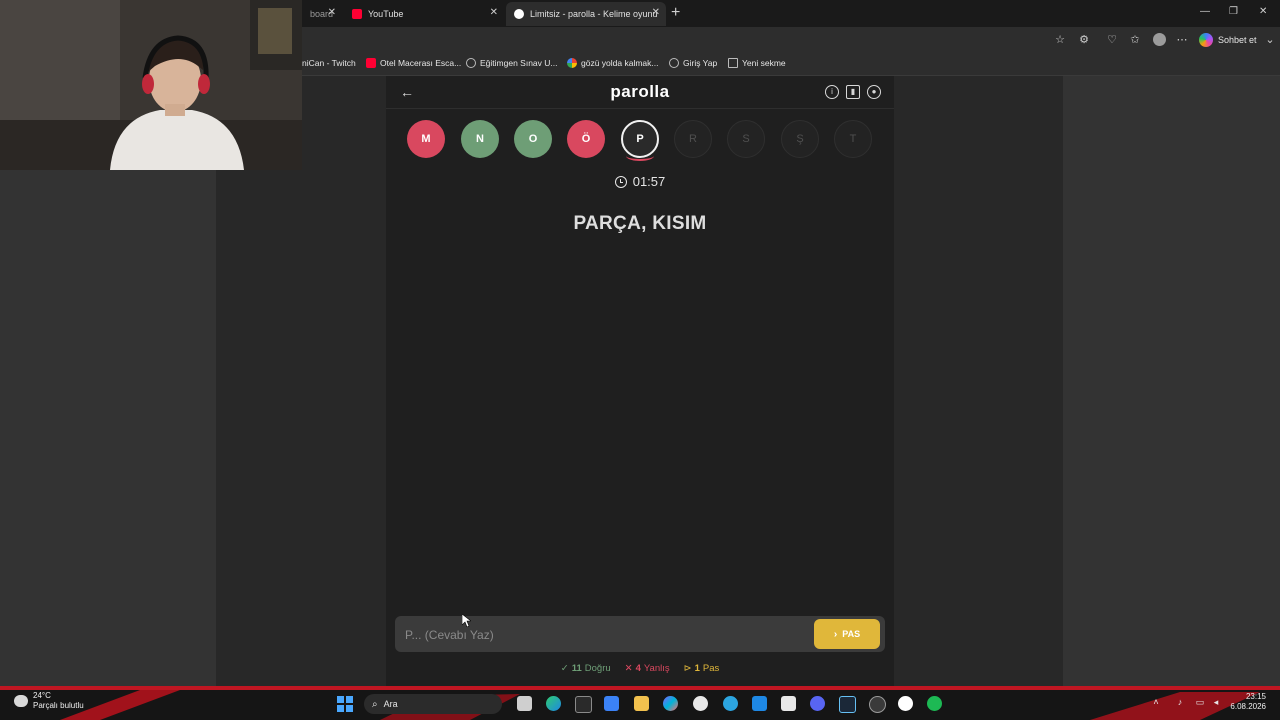 This screenshot has height=720, width=1280. I want to click on cross-icon: ✕, so click(628, 668).